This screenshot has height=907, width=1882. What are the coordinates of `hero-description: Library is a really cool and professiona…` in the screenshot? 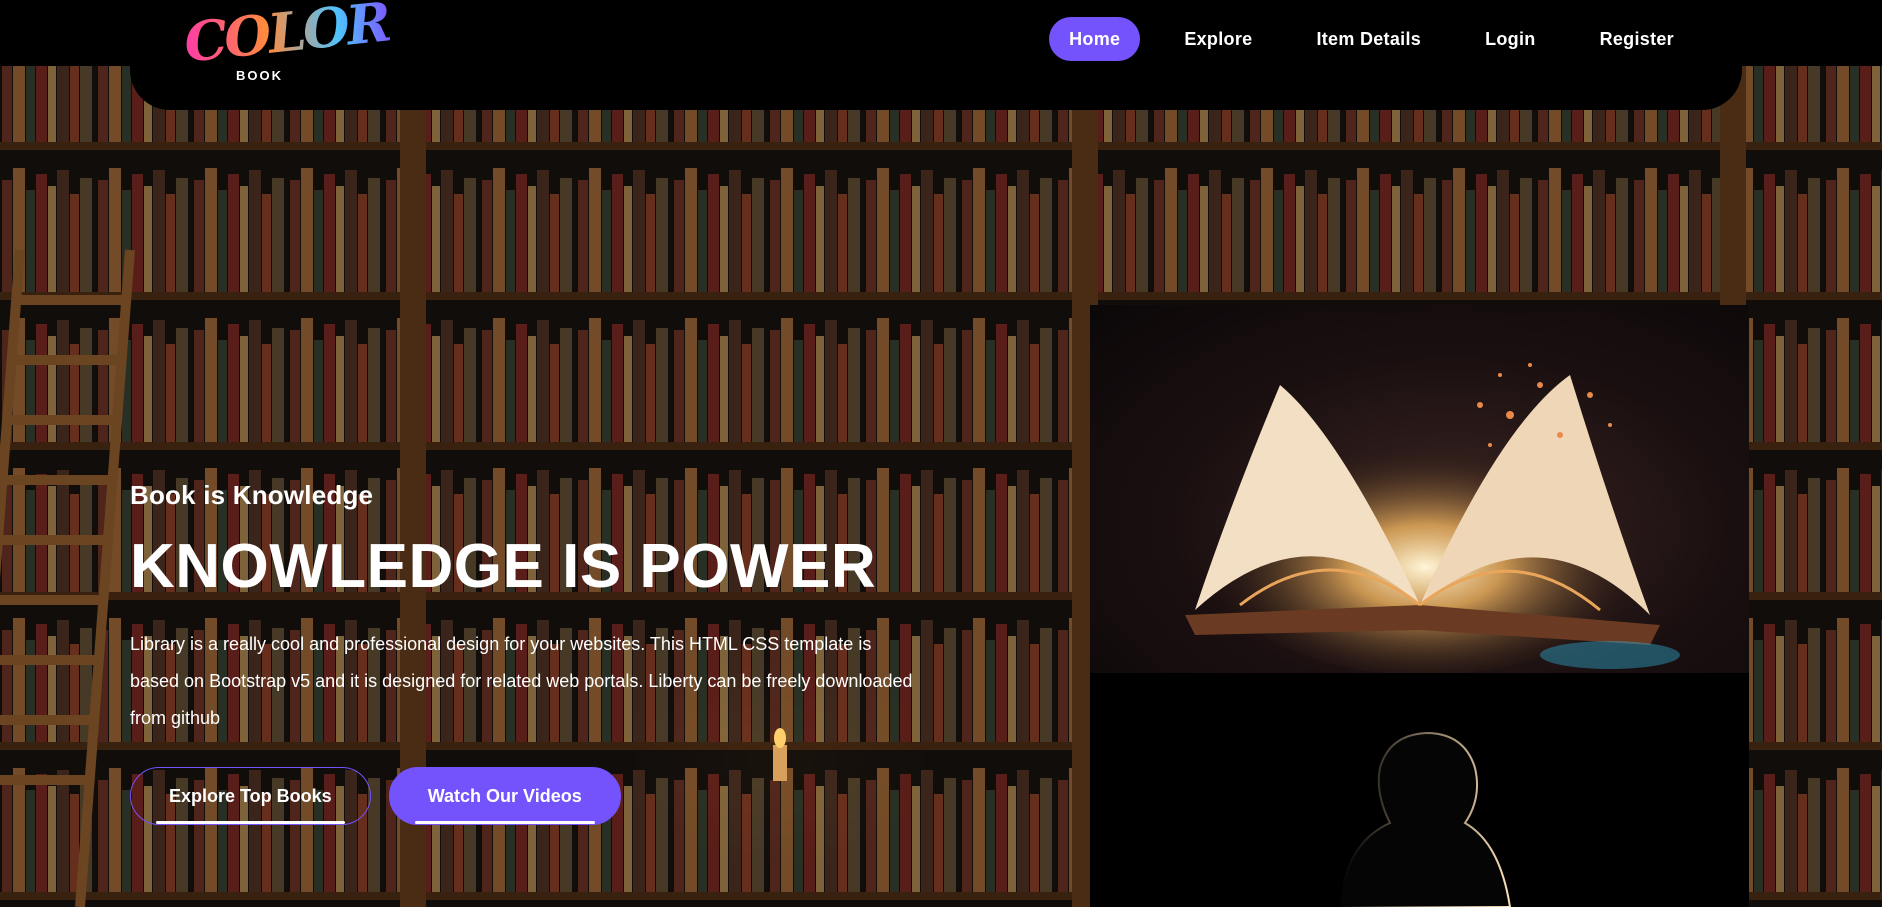 It's located at (521, 681).